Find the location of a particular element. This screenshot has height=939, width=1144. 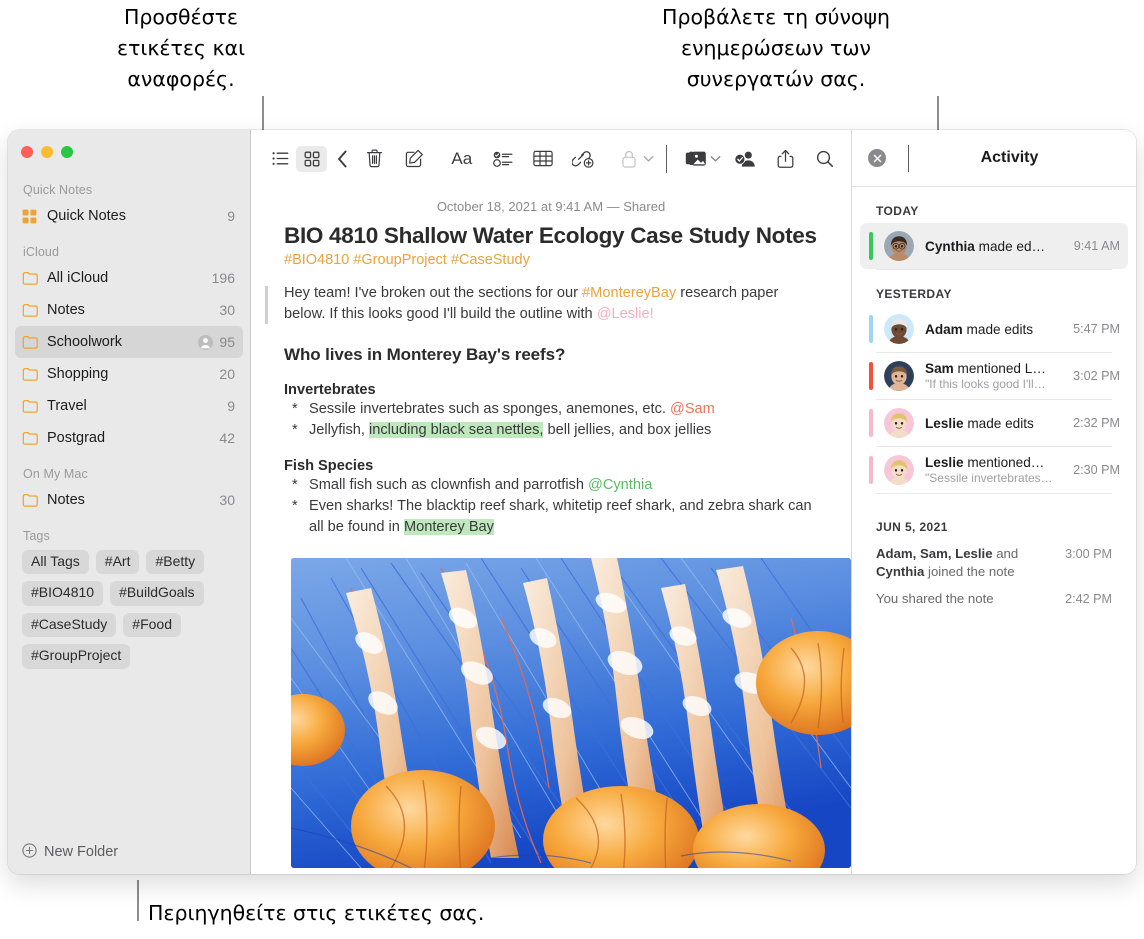

zoom-button is located at coordinates (67, 152).